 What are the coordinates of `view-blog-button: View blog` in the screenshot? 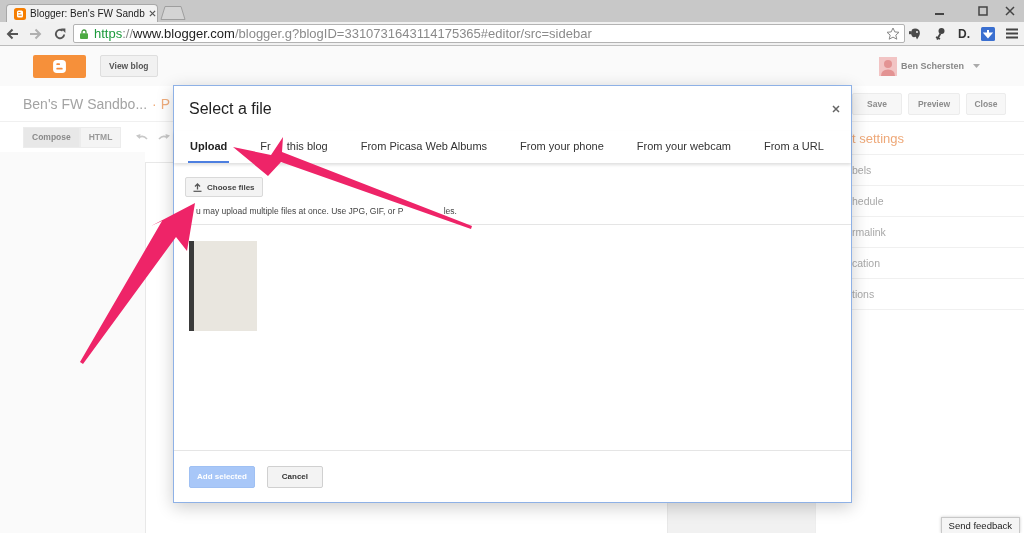 It's located at (129, 66).